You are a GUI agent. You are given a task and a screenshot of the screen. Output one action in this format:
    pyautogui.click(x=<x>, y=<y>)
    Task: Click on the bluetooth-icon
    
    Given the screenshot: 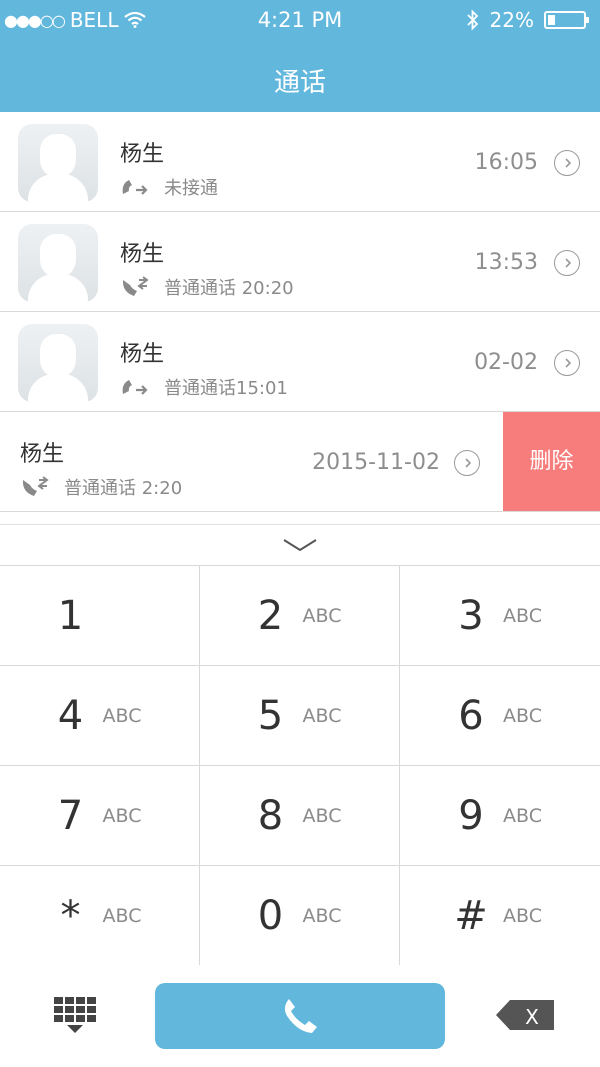 What is the action you would take?
    pyautogui.click(x=472, y=20)
    